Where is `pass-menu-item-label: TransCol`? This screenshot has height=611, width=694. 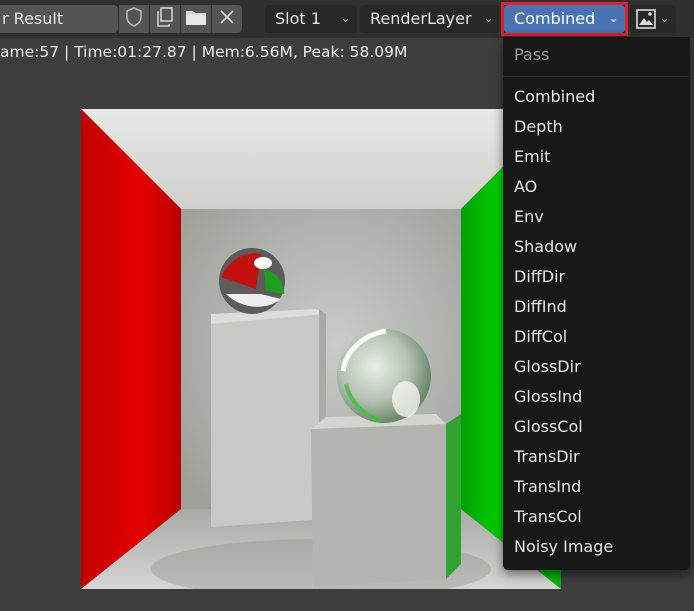
pass-menu-item-label: TransCol is located at coordinates (548, 516).